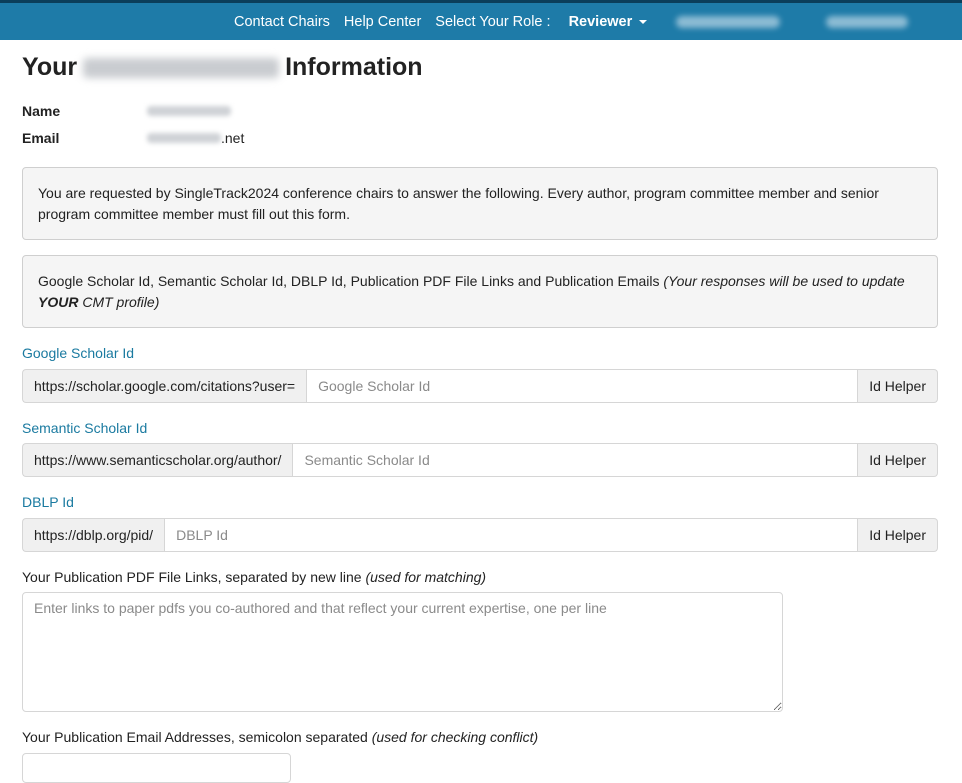 This screenshot has height=783, width=962. Describe the element at coordinates (50, 67) in the screenshot. I see `page-title-prefix: Your` at that location.